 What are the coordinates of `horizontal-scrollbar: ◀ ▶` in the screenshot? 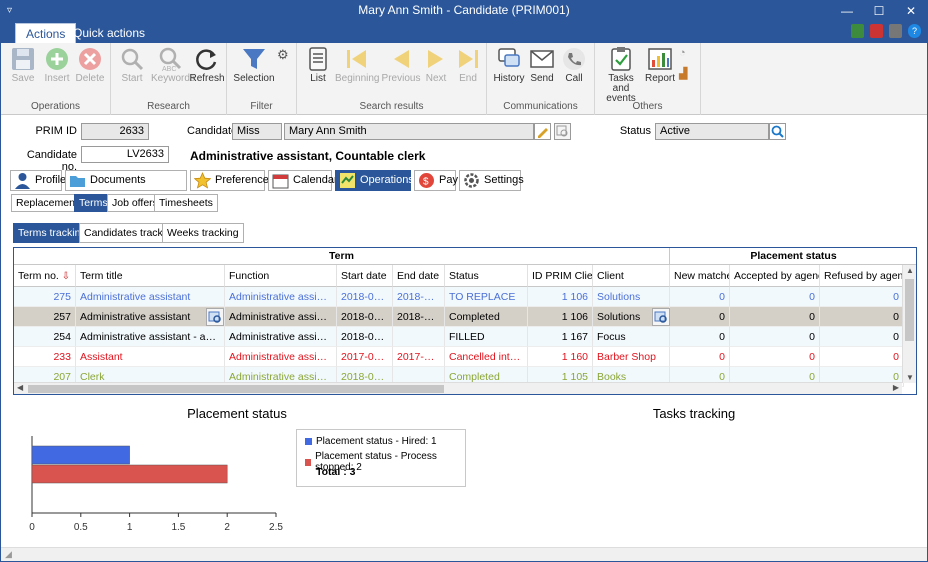 It's located at (458, 388).